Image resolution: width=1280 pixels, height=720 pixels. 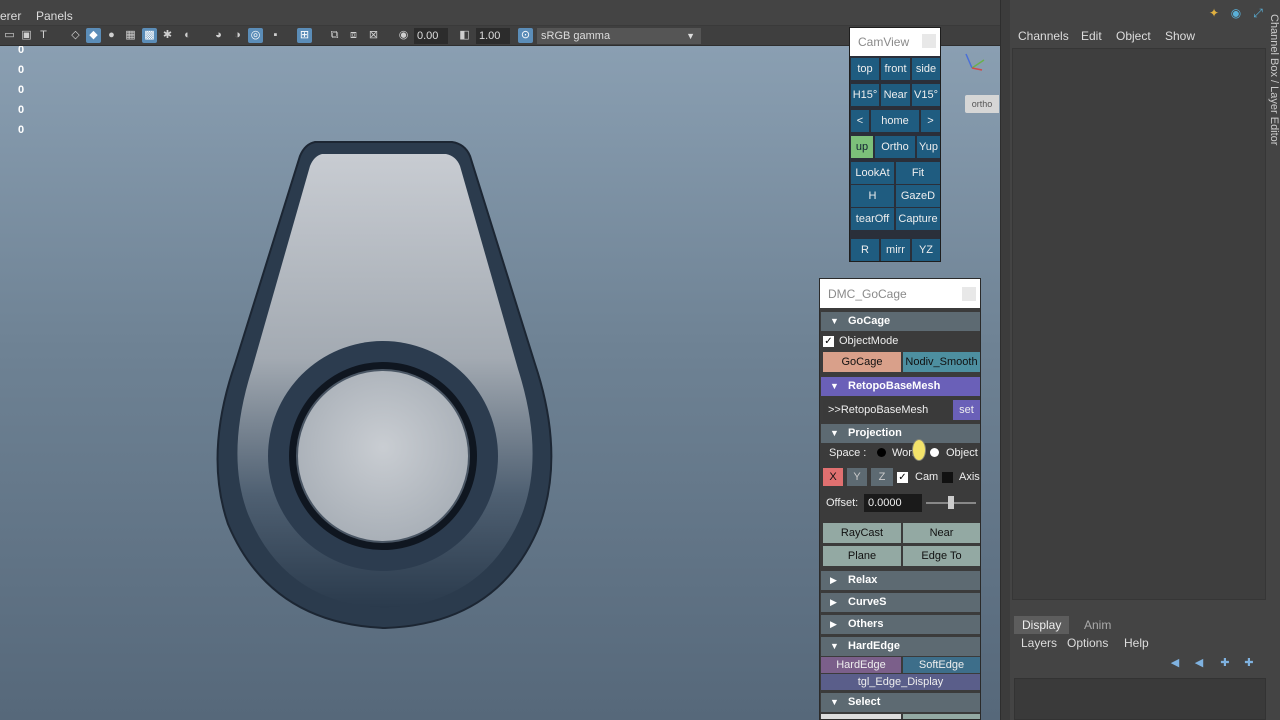 I want to click on motion-blur-icon: ◑, so click(x=237, y=35).